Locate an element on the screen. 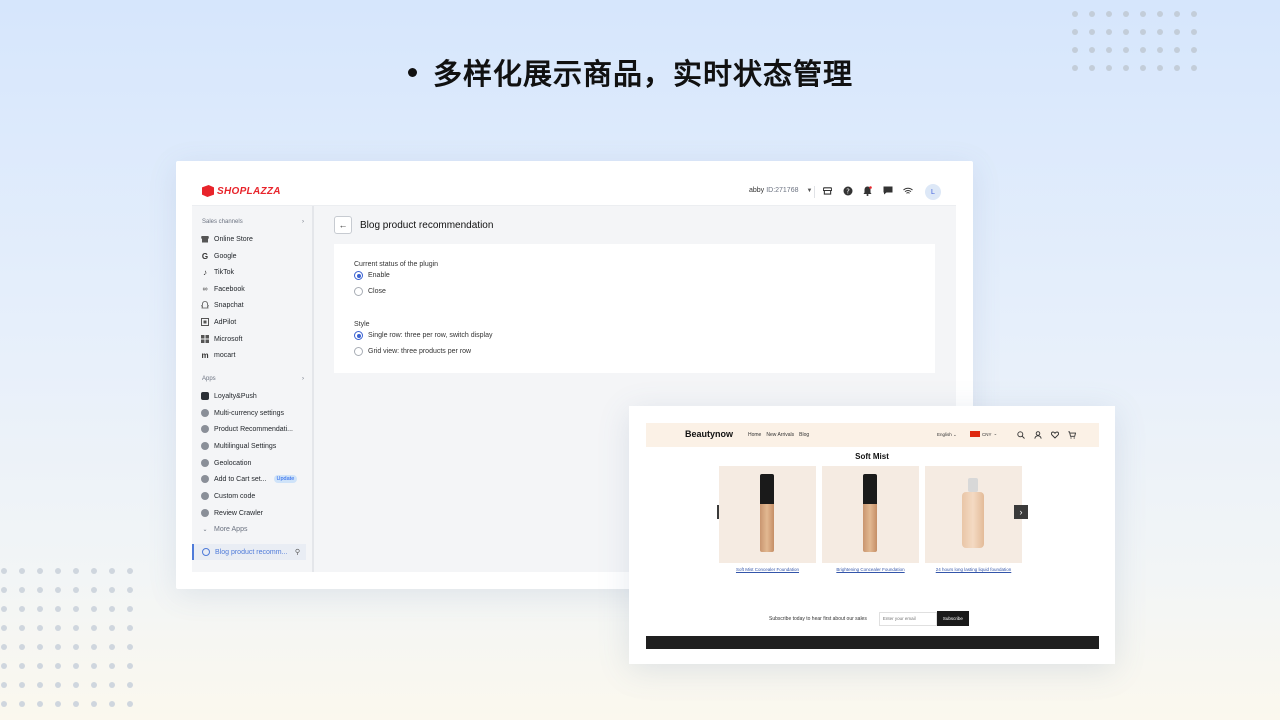 The width and height of the screenshot is (1280, 720). currency-label: CNY is located at coordinates (987, 434).